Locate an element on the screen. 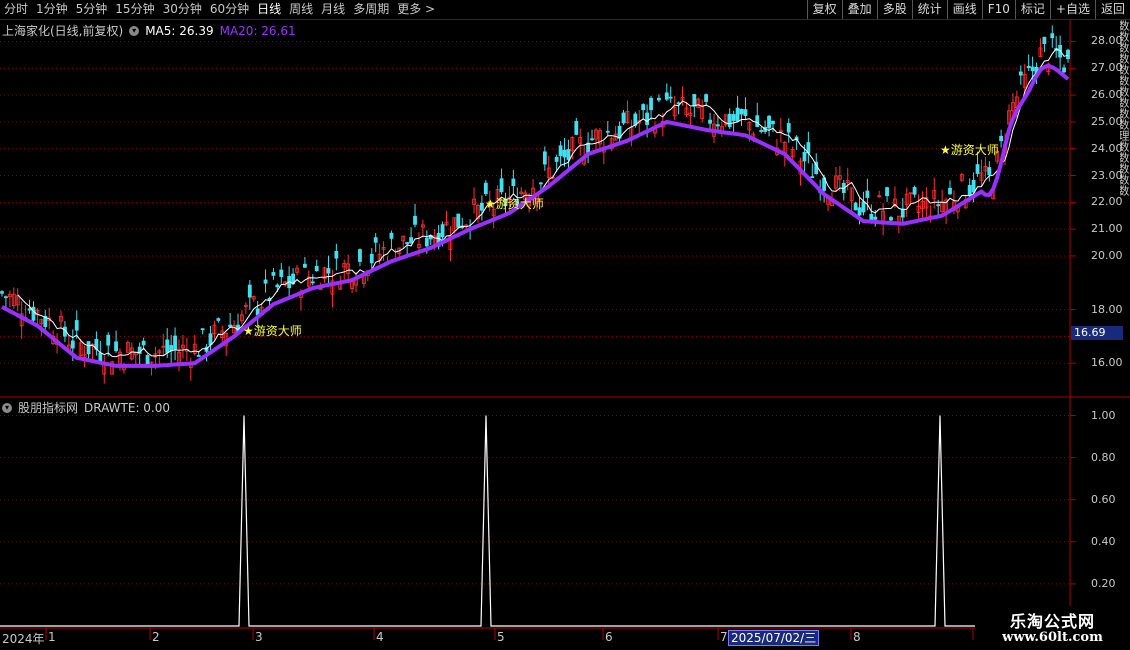 This screenshot has height=650, width=1130. y-tick-label: 26.00 is located at coordinates (1107, 95).